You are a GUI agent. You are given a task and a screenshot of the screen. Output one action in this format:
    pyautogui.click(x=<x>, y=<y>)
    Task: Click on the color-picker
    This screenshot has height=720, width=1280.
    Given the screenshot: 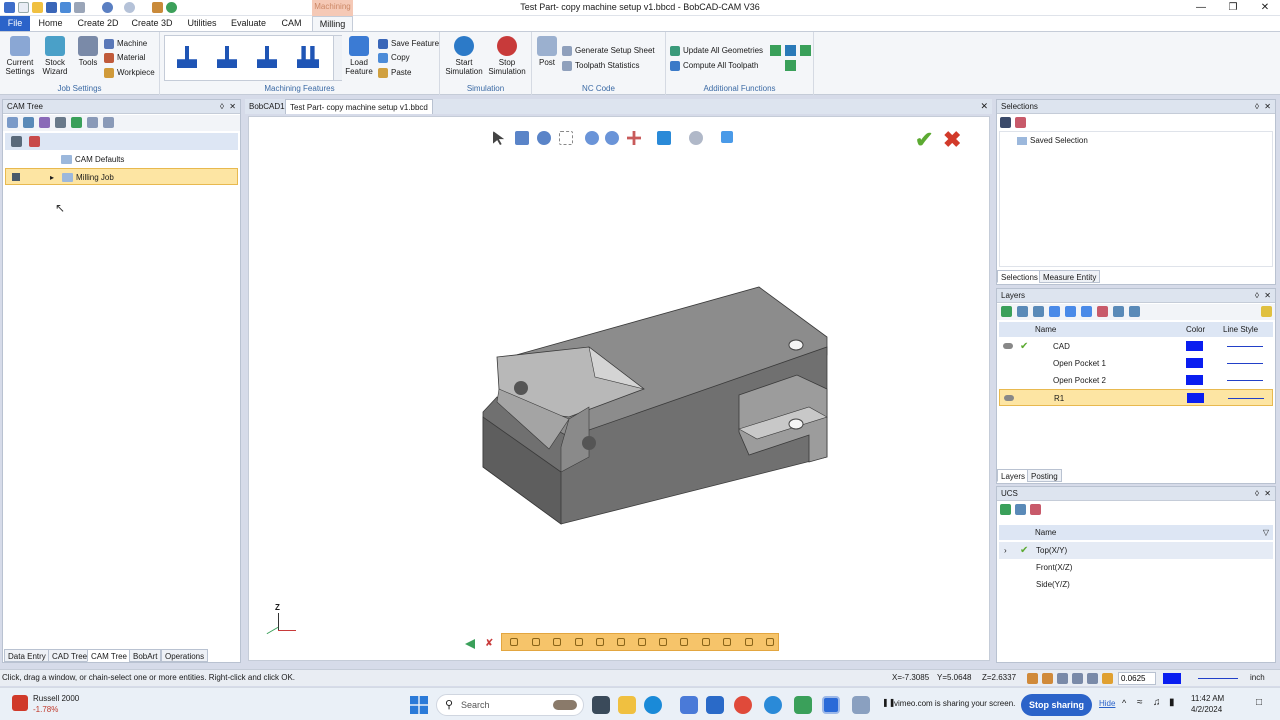 What is the action you would take?
    pyautogui.click(x=1172, y=678)
    